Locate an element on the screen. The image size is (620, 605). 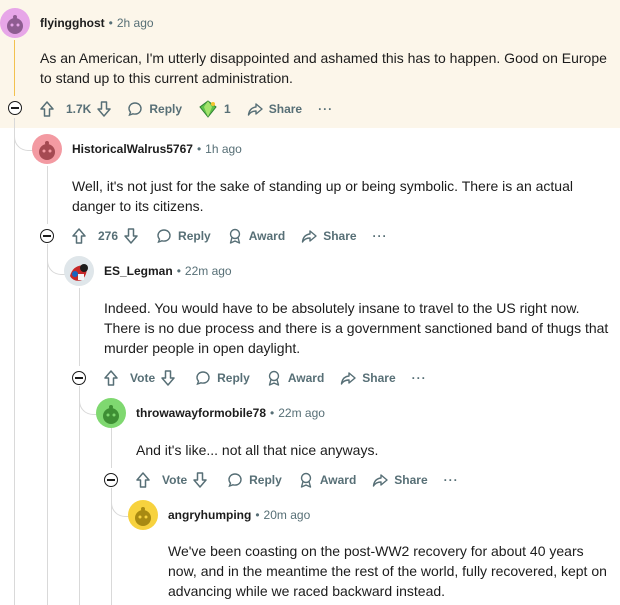
comment-actions: 276 Reply Award Share ··· is located at coordinates (238, 236).